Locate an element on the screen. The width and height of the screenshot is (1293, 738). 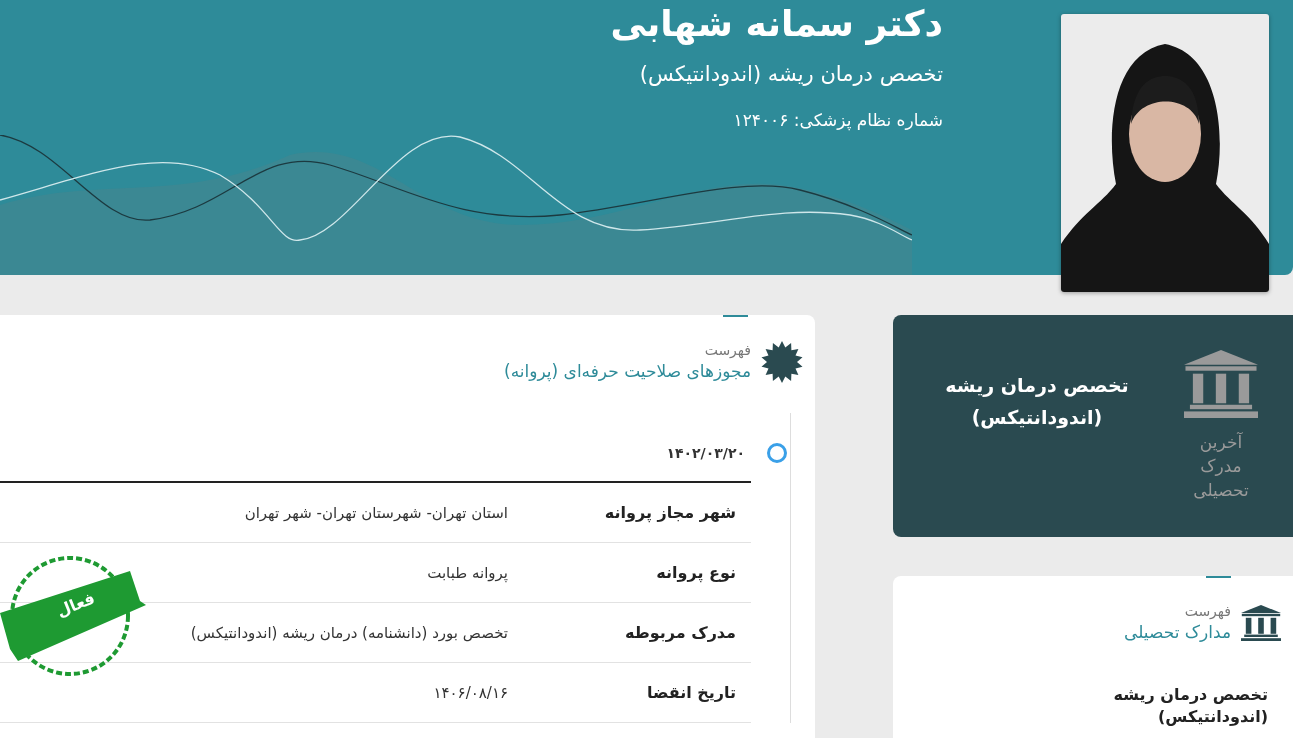
badge-icon is located at coordinates (782, 362).